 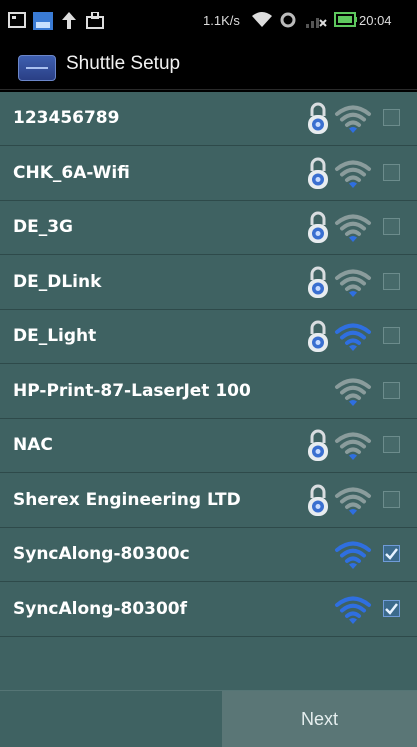 What do you see at coordinates (95, 20) in the screenshot?
I see `store-bag-icon` at bounding box center [95, 20].